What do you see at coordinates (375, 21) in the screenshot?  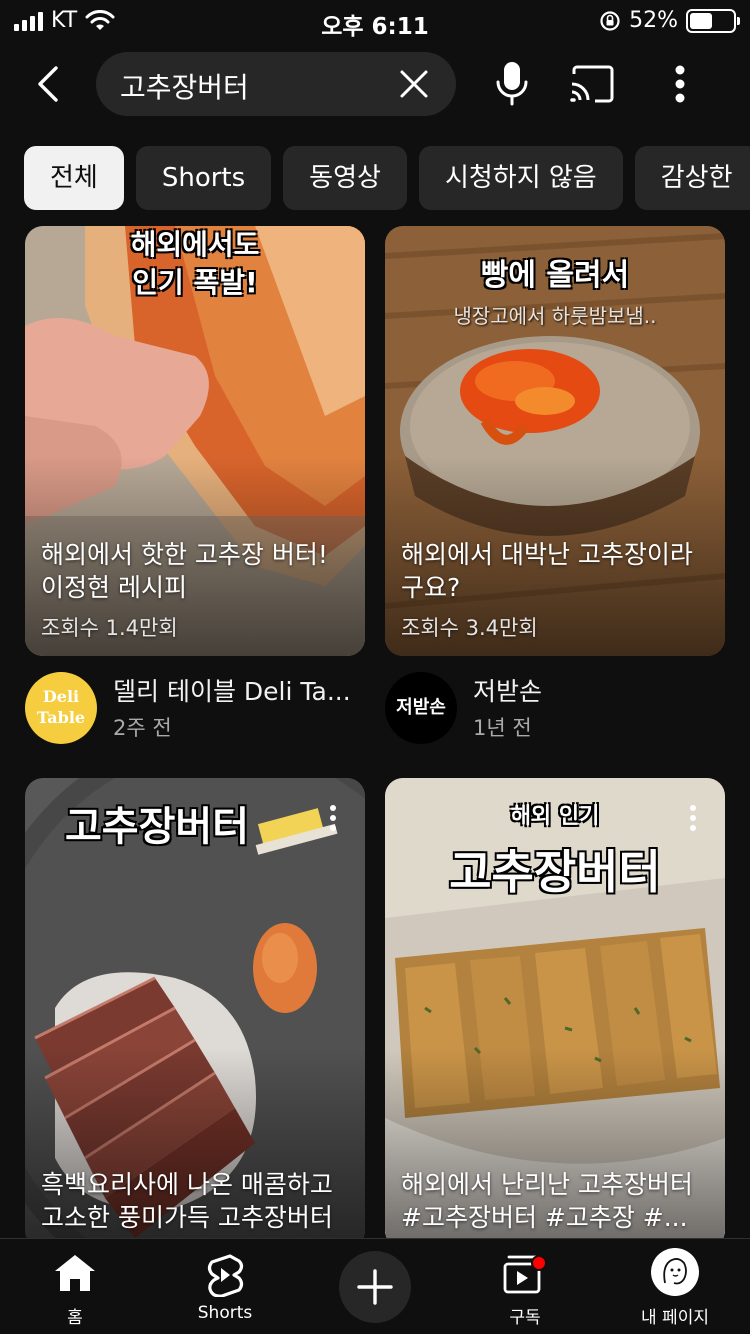 I see `status-bar: KT 오후 6:11 52%` at bounding box center [375, 21].